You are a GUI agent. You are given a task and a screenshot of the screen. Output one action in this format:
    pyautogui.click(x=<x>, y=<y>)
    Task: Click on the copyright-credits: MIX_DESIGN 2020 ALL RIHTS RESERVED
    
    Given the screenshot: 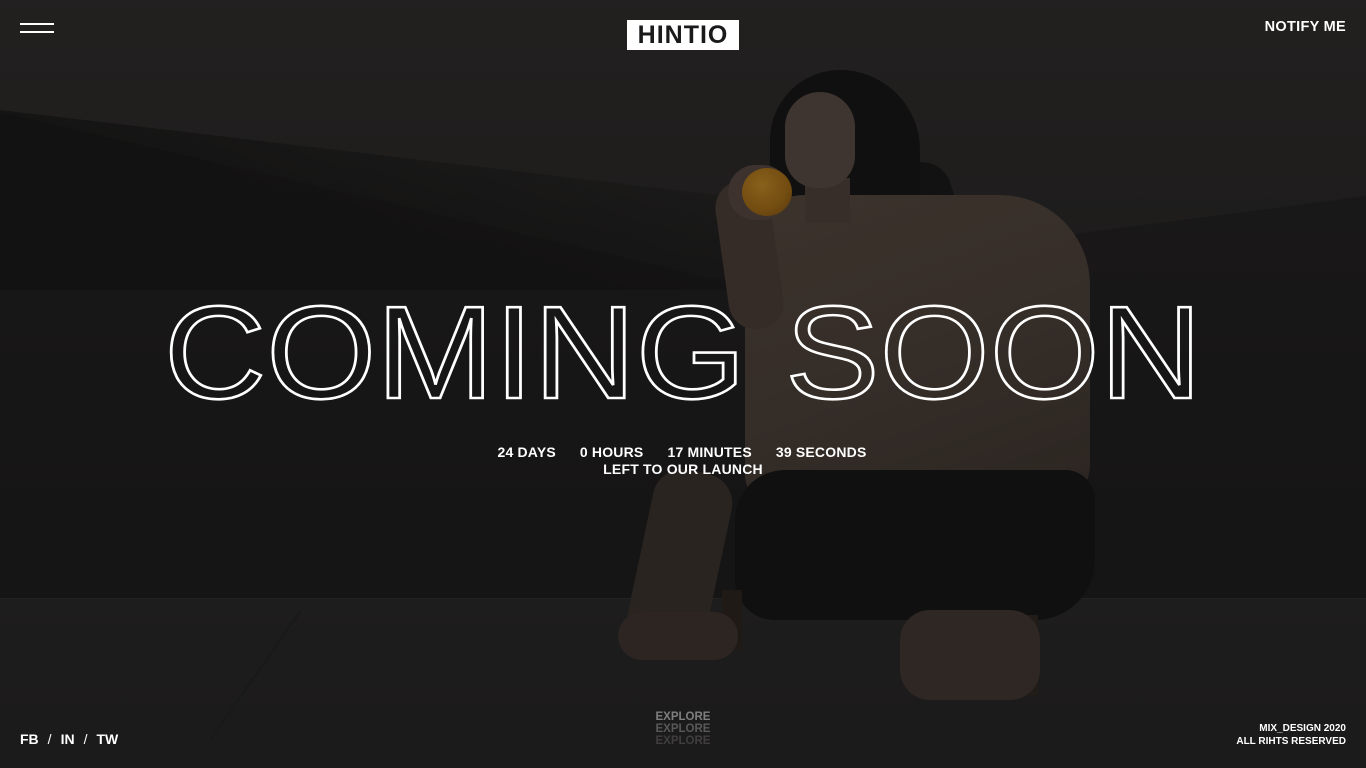 What is the action you would take?
    pyautogui.click(x=1291, y=735)
    